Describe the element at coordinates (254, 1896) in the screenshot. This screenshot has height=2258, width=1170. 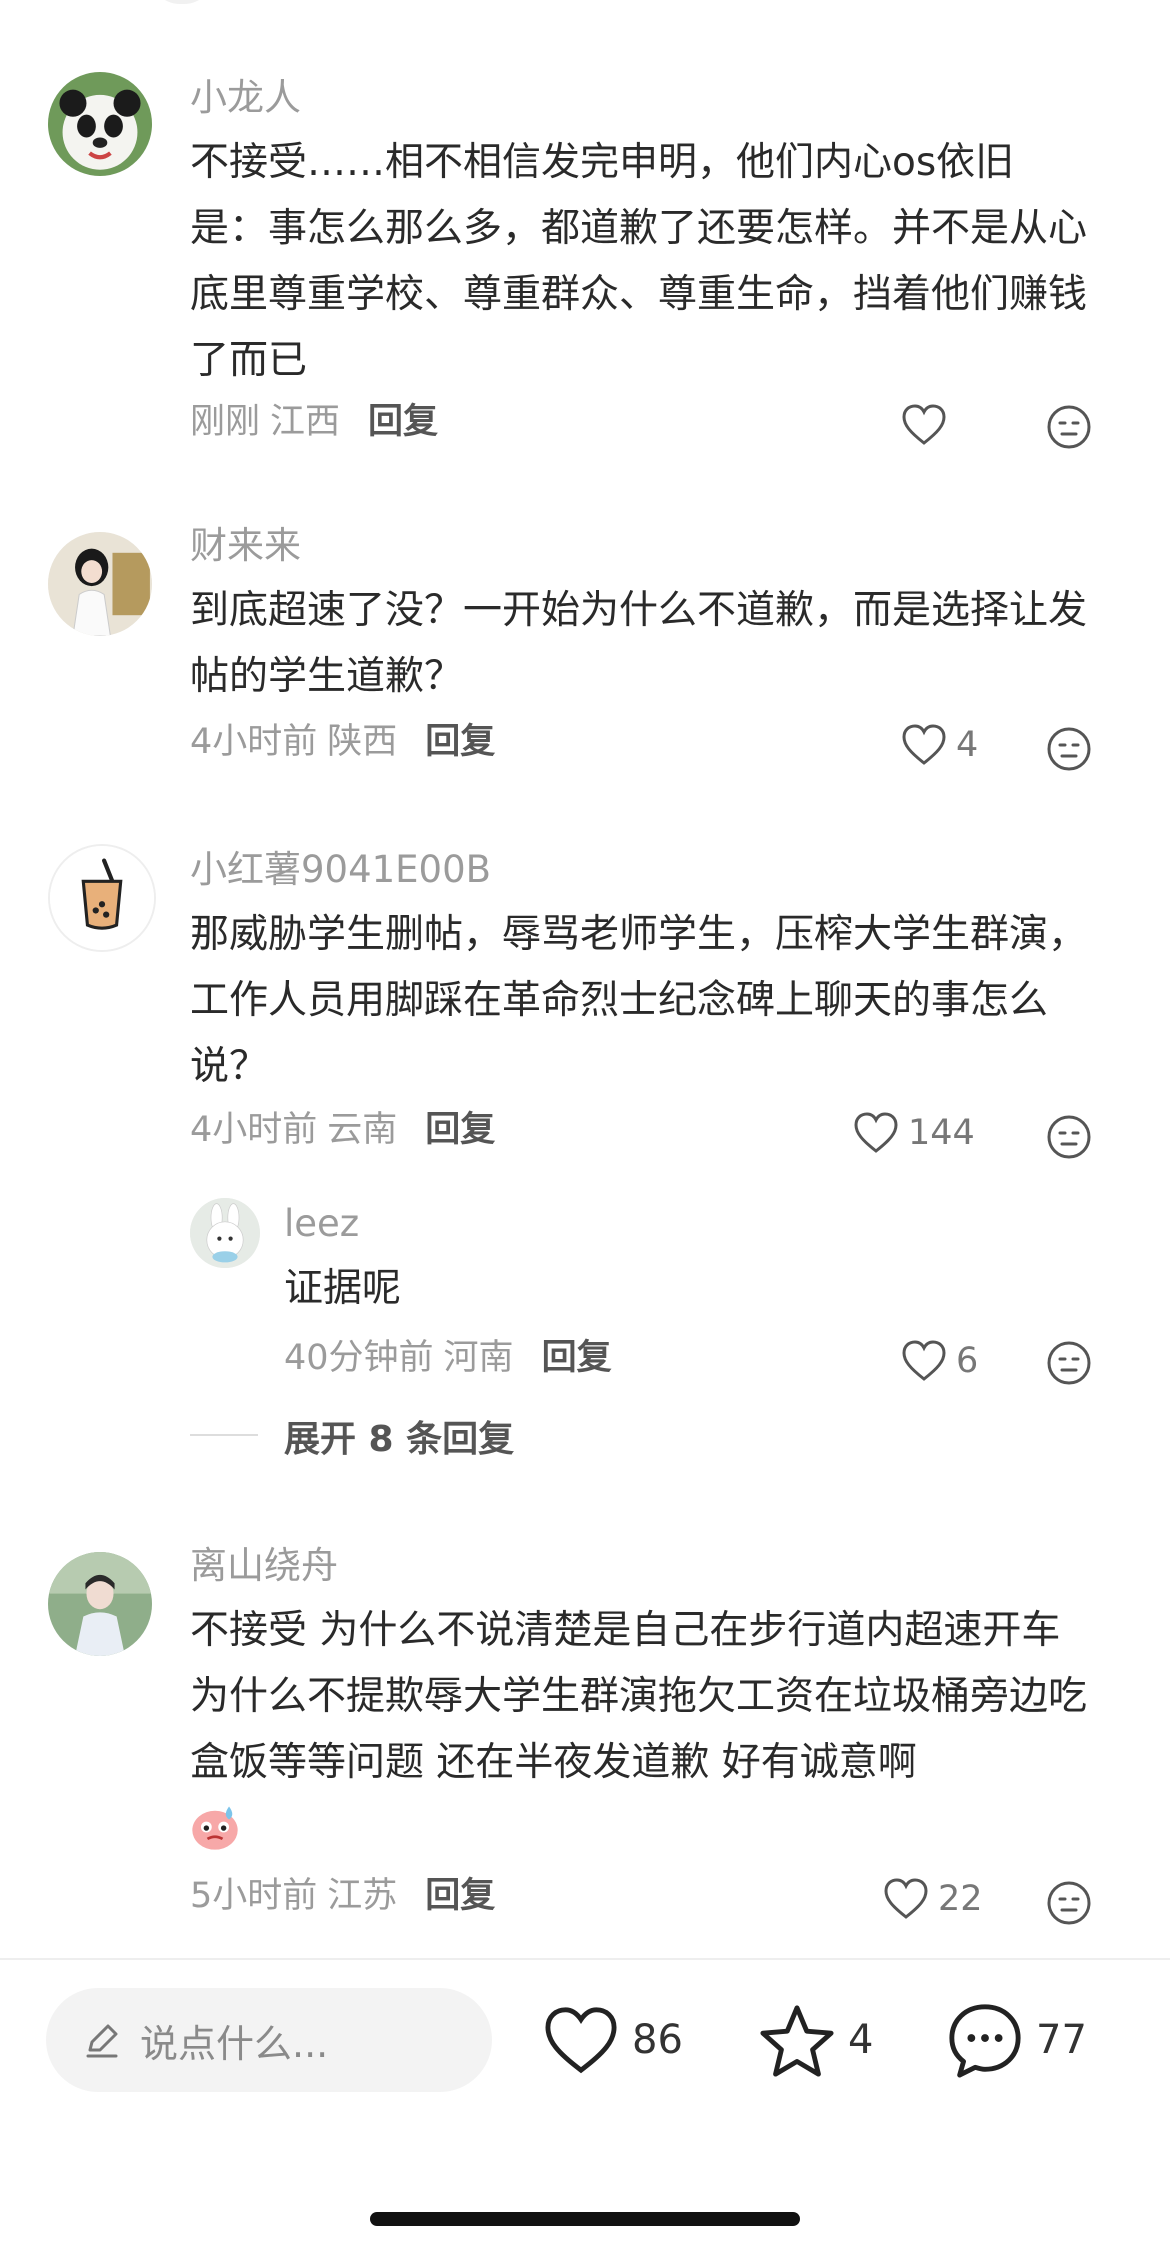
I see `comment-time: 5小时前` at that location.